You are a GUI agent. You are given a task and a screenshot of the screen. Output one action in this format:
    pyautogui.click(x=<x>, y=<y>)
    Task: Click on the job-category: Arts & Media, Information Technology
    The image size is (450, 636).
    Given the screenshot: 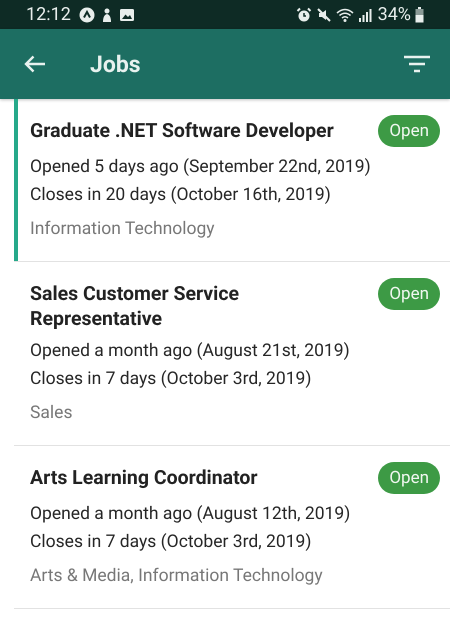 What is the action you would take?
    pyautogui.click(x=177, y=576)
    